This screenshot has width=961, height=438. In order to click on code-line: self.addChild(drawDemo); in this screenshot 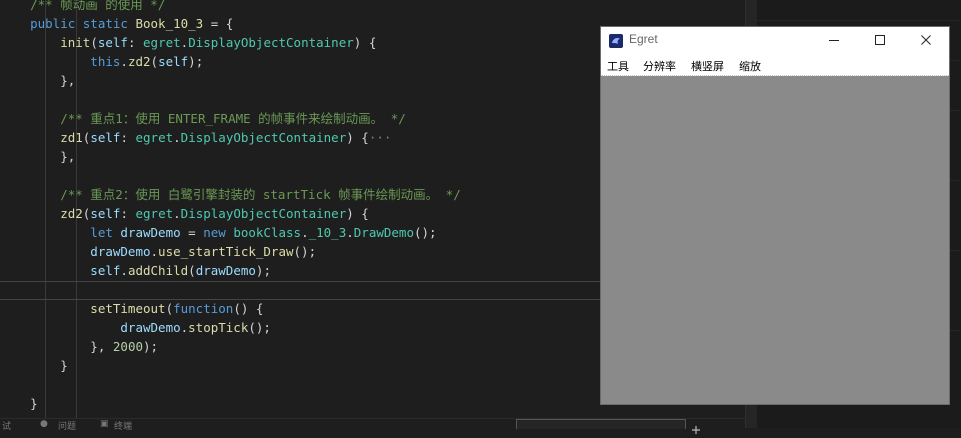, I will do `click(135, 270)`.